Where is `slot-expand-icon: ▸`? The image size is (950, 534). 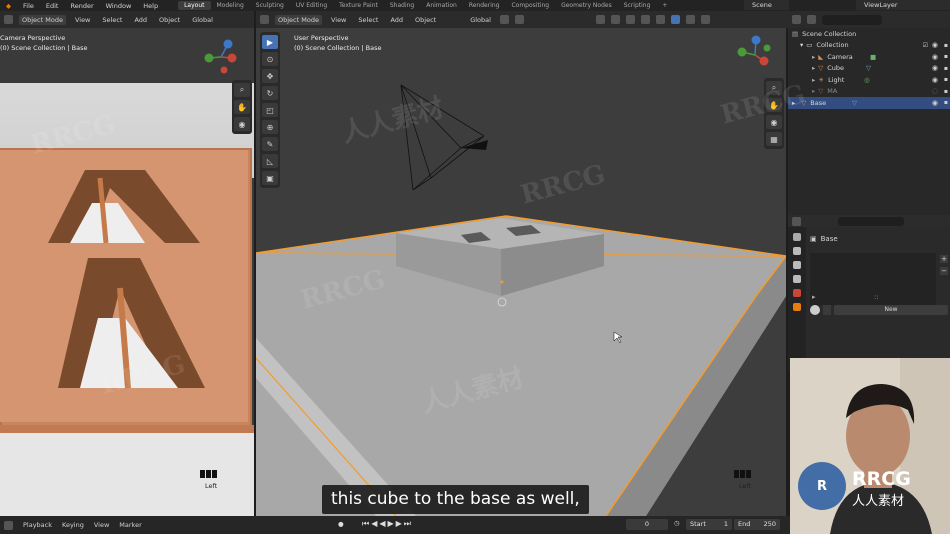
slot-expand-icon: ▸ is located at coordinates (814, 297).